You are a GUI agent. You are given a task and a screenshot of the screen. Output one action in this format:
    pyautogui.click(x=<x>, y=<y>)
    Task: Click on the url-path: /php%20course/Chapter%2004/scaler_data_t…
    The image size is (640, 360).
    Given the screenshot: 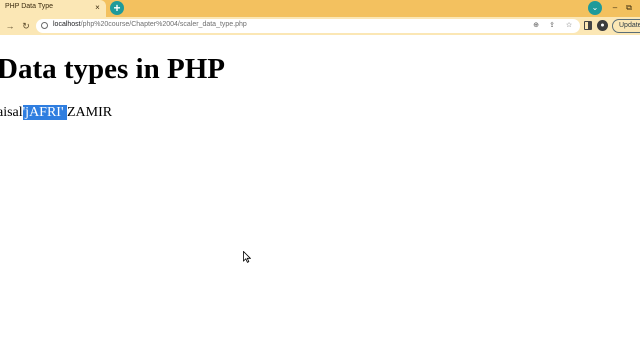 What is the action you would take?
    pyautogui.click(x=163, y=24)
    